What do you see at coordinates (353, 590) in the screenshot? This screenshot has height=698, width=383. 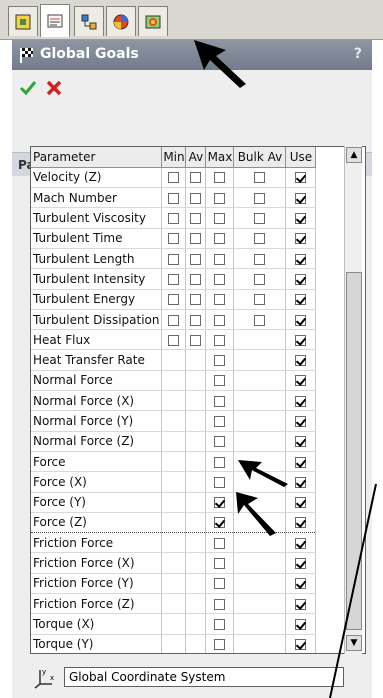 I see `annotation-line` at bounding box center [353, 590].